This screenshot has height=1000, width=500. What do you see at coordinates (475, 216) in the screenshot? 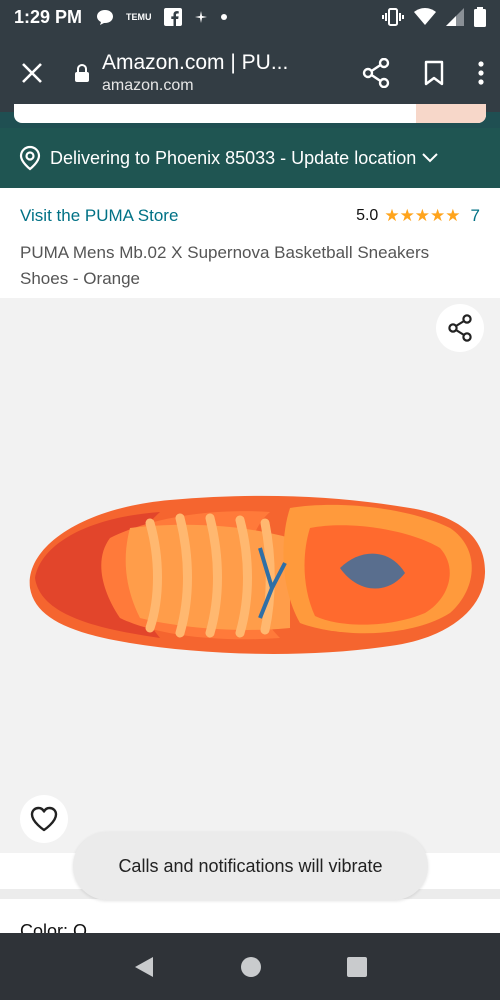
I see `rating-count: 7` at bounding box center [475, 216].